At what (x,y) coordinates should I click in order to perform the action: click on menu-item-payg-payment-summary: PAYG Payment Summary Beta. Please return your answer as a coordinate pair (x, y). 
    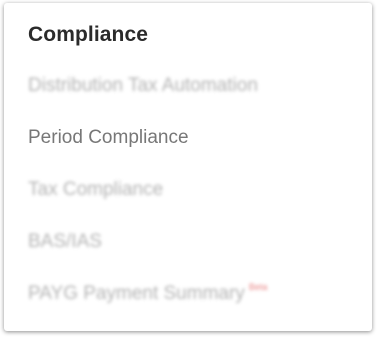
    Looking at the image, I should click on (195, 294).